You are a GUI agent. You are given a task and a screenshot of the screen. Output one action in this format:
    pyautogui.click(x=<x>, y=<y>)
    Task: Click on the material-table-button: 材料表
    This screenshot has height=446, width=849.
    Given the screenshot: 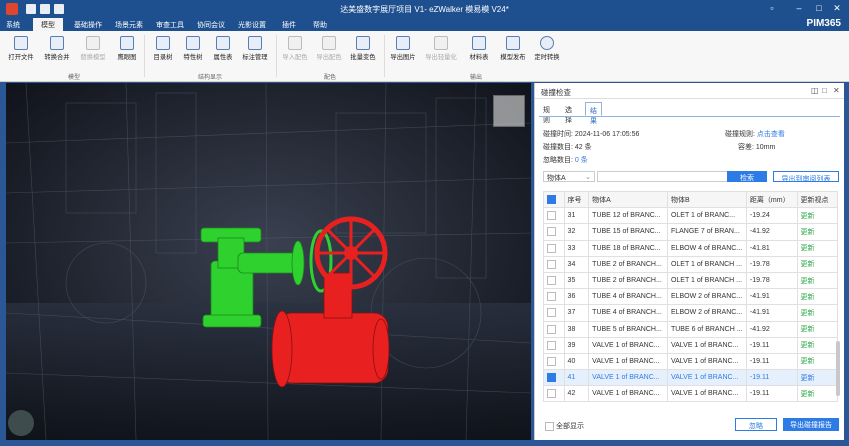 What is the action you would take?
    pyautogui.click(x=479, y=51)
    